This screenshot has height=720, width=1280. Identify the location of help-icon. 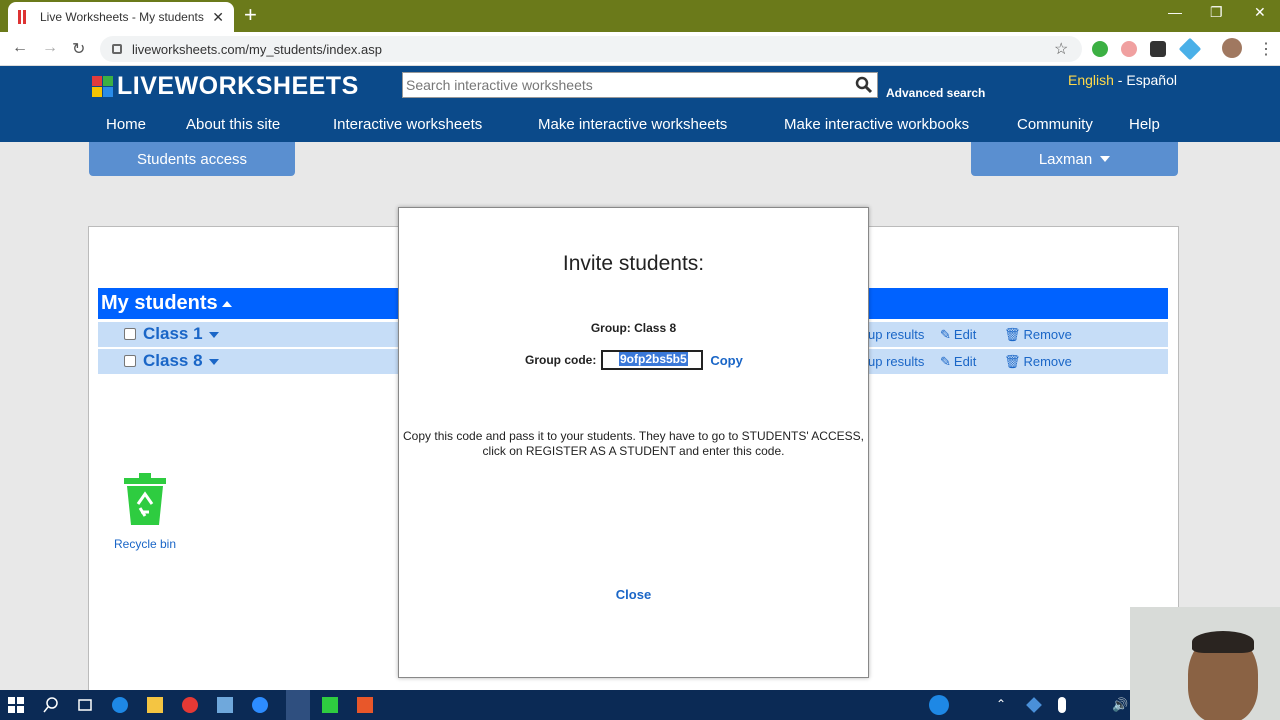
(939, 705).